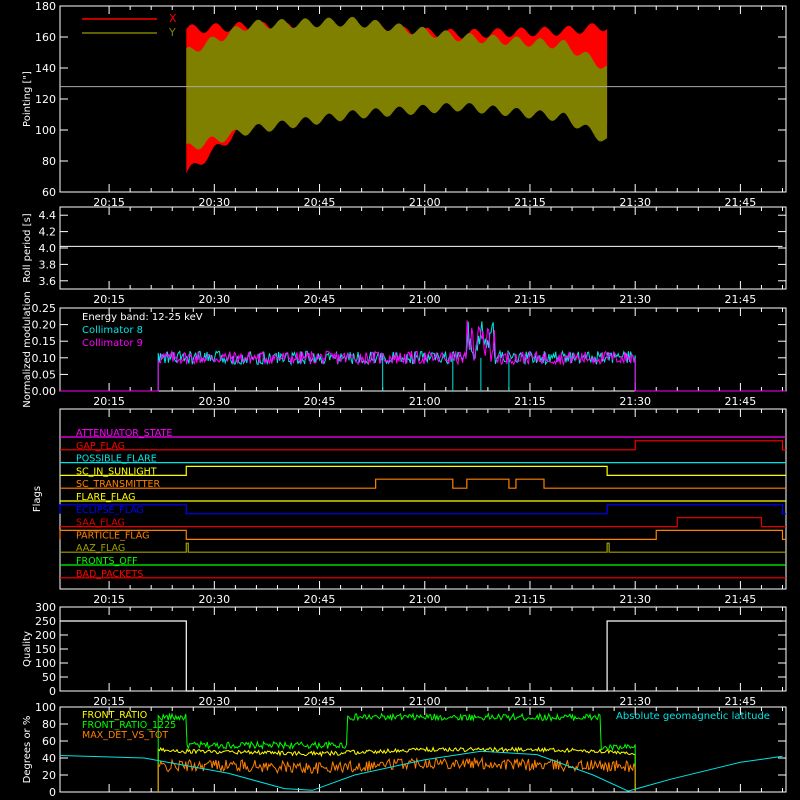 The height and width of the screenshot is (800, 800). What do you see at coordinates (48, 264) in the screenshot?
I see `y-tick-label: 3.8` at bounding box center [48, 264].